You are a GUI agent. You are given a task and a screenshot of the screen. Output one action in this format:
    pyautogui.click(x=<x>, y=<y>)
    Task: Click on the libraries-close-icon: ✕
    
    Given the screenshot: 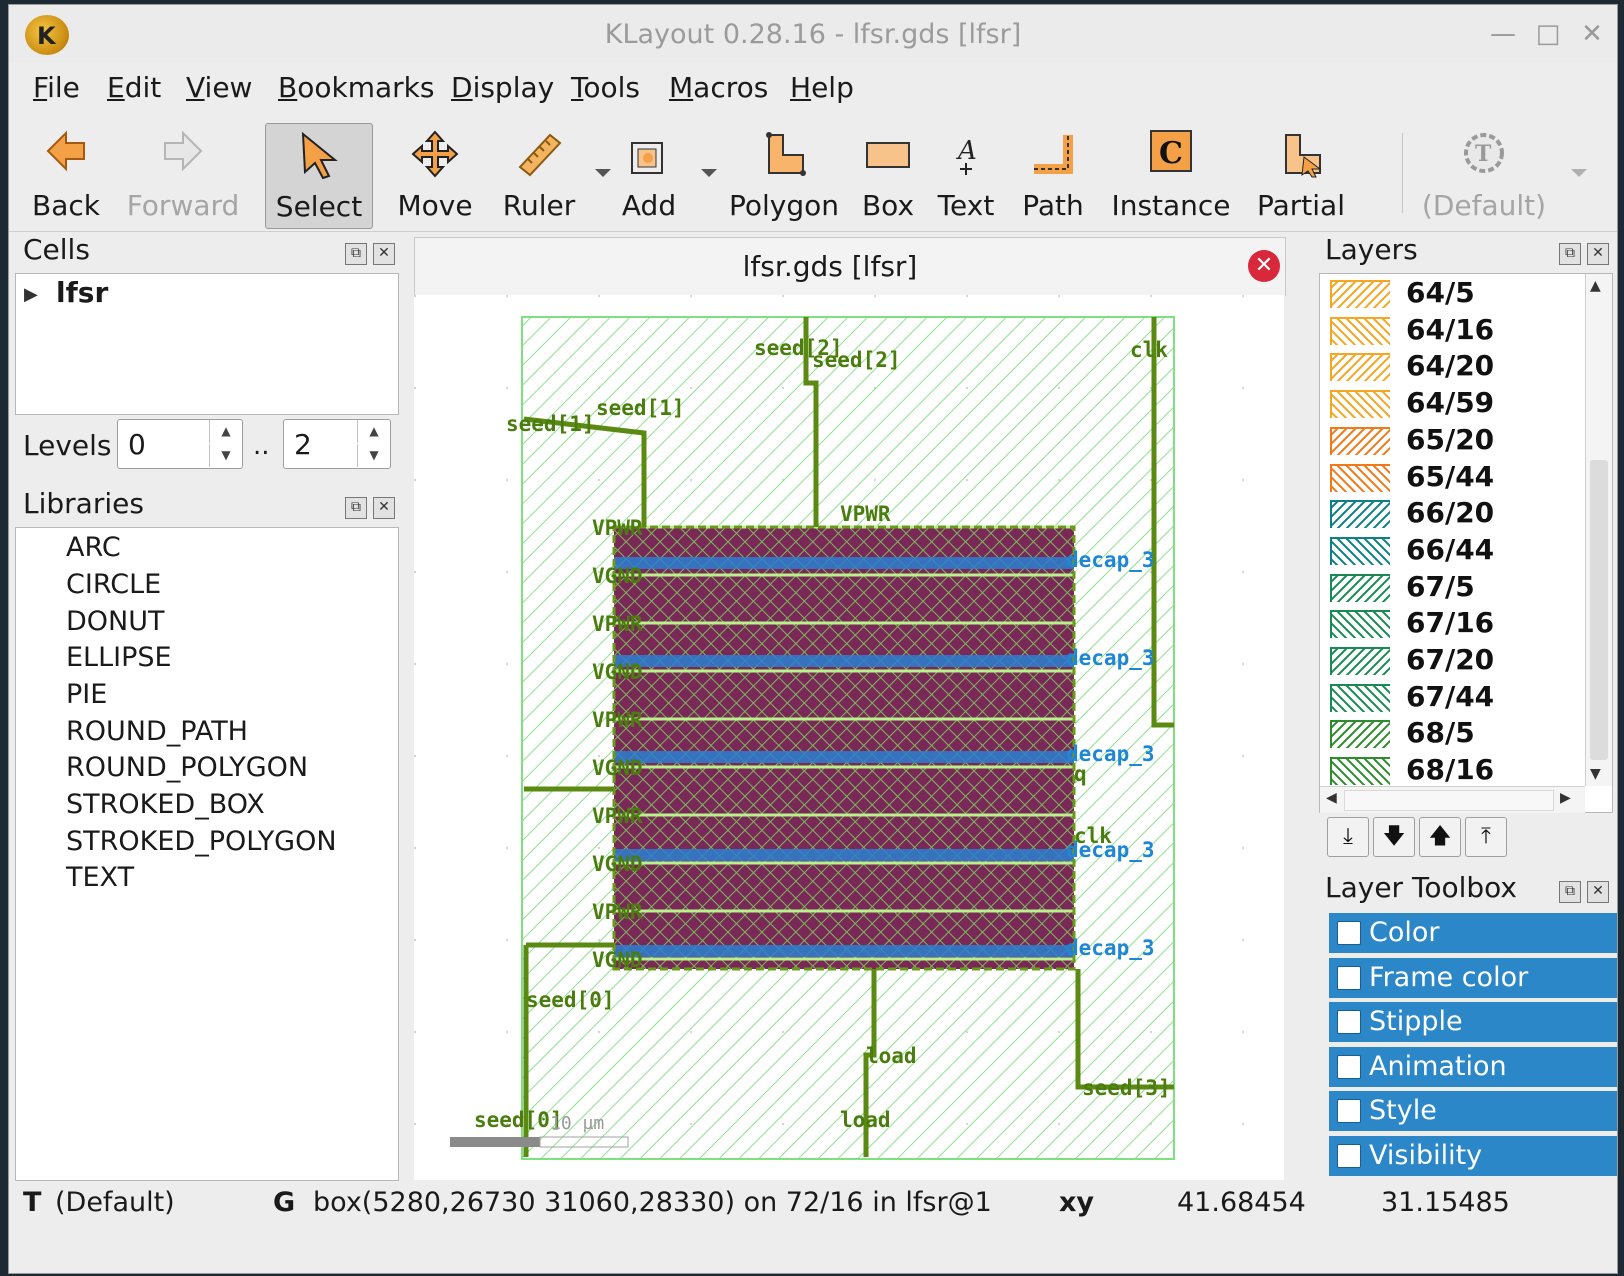 What is the action you would take?
    pyautogui.click(x=384, y=508)
    